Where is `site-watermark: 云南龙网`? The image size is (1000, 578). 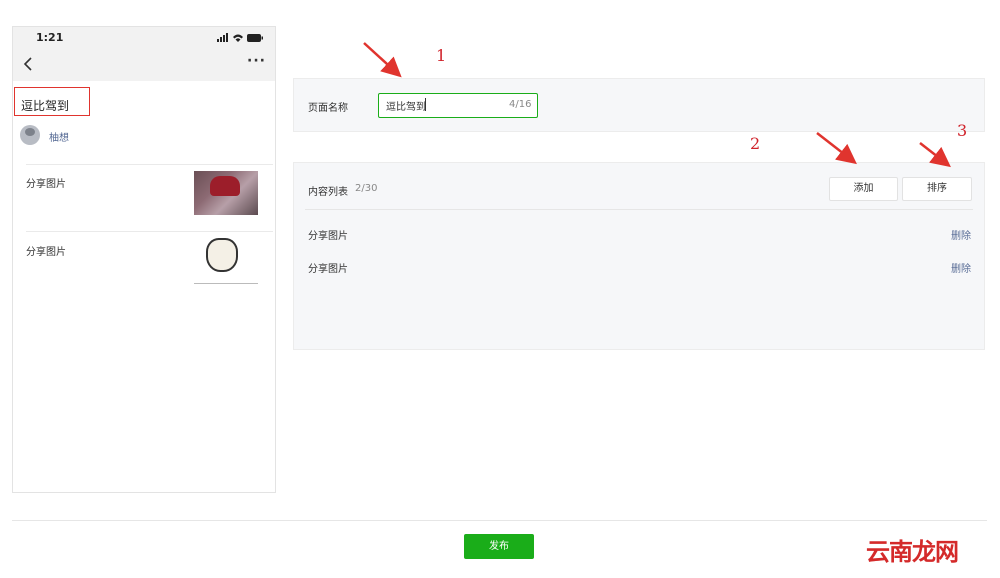
site-watermark: 云南龙网 is located at coordinates (912, 552).